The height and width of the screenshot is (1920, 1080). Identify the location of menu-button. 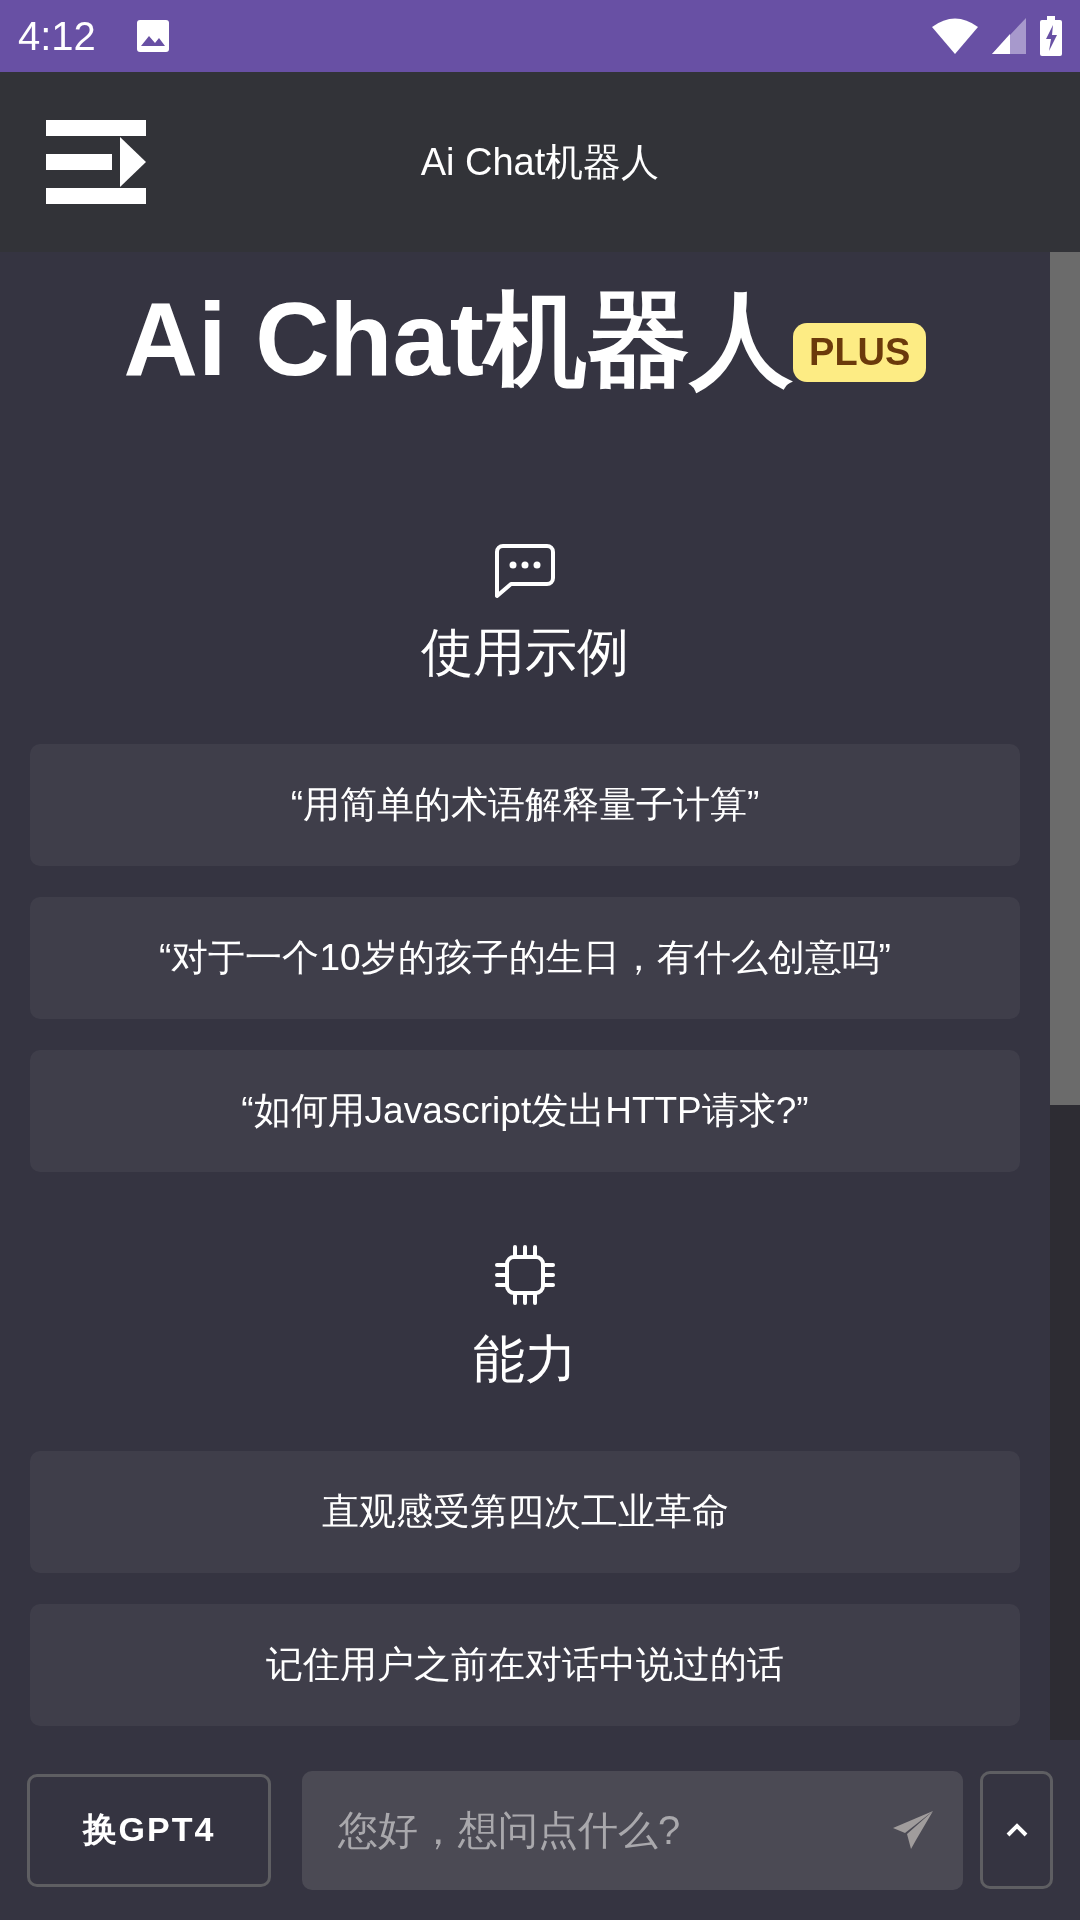
(96, 162).